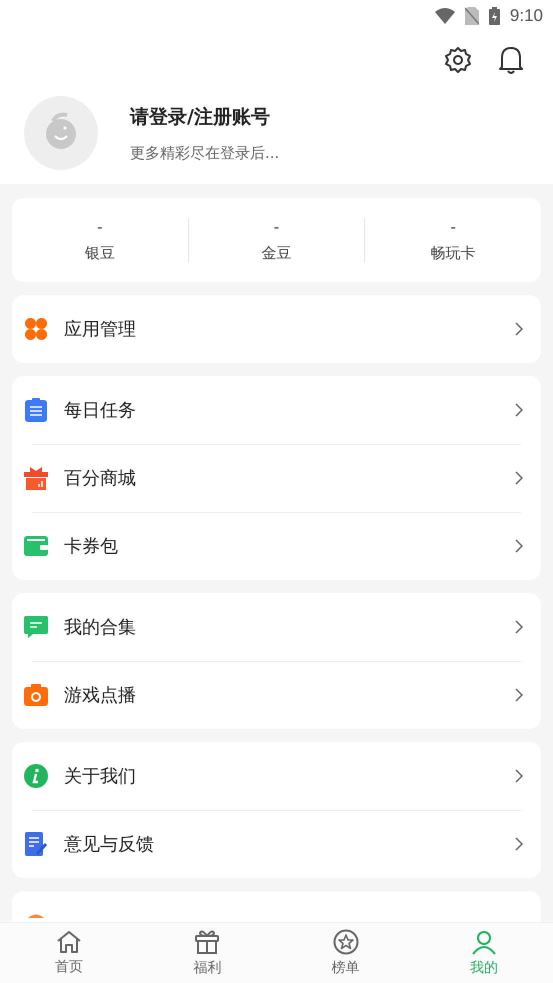 The height and width of the screenshot is (983, 553). I want to click on chat-bubble-icon, so click(36, 627).